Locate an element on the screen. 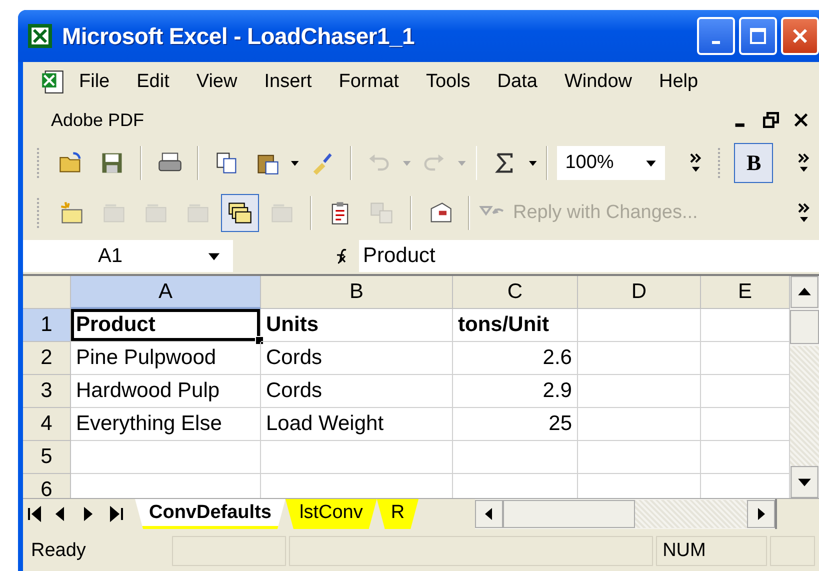  row-header: 1 is located at coordinates (47, 325).